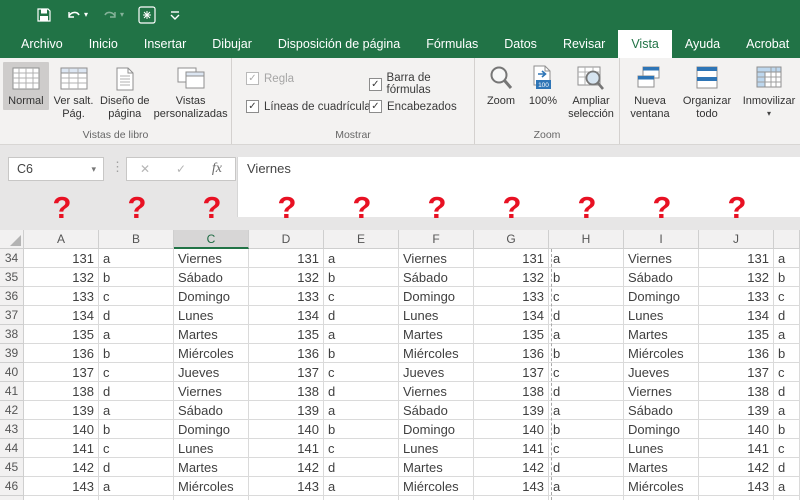 Image resolution: width=800 pixels, height=500 pixels. I want to click on new-window-button: Nueva ventana, so click(650, 92).